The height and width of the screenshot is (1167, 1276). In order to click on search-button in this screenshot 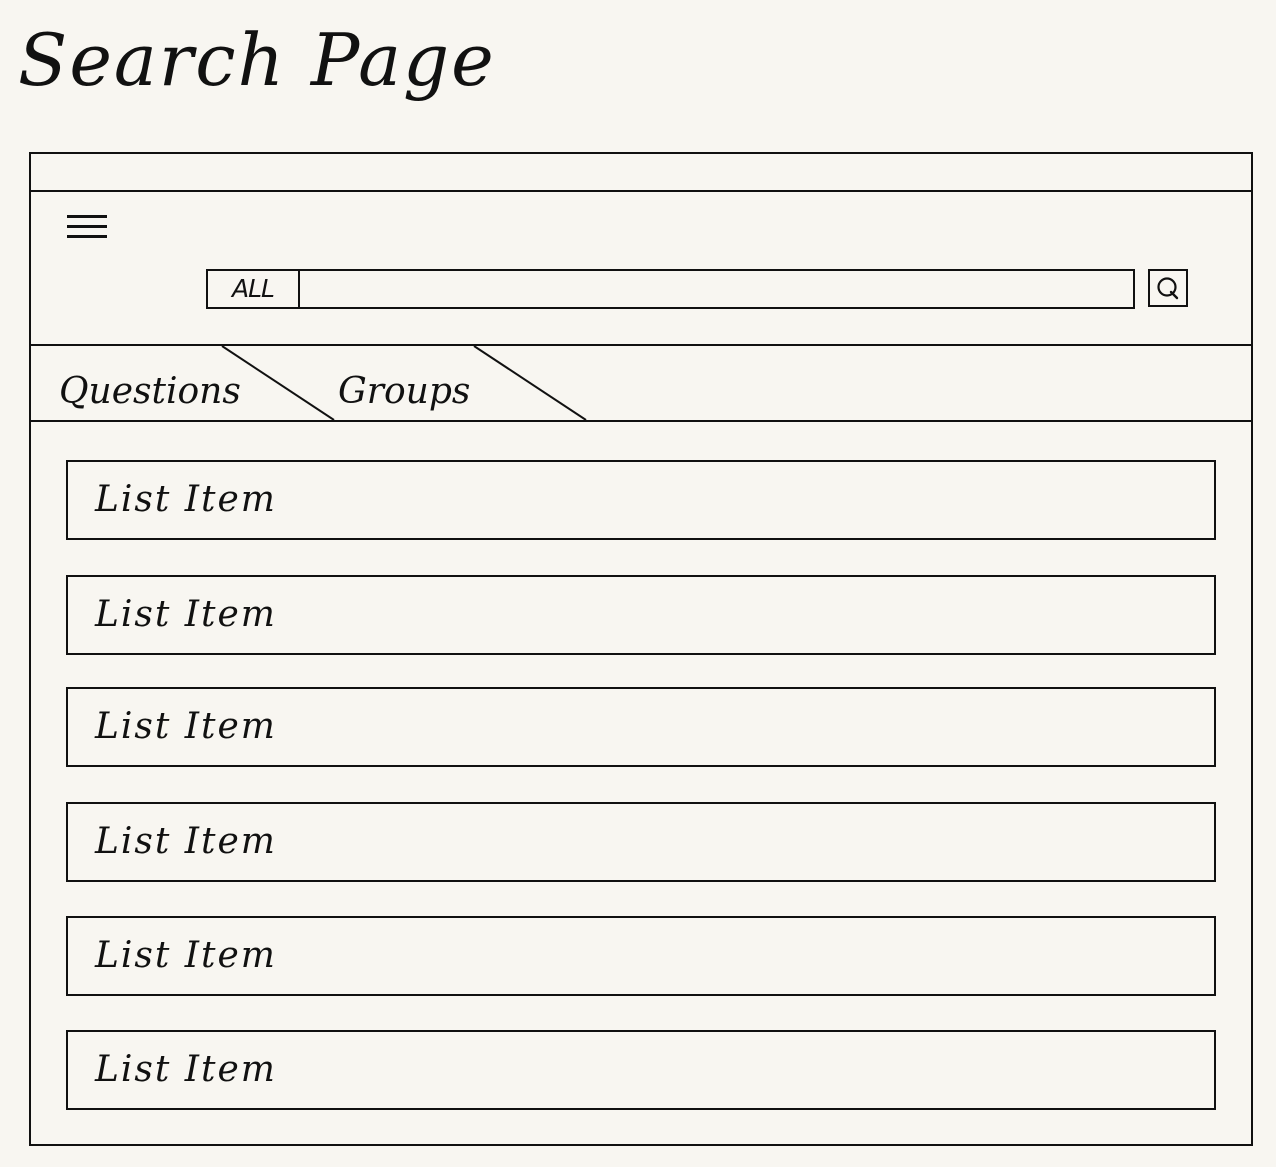, I will do `click(1168, 288)`.